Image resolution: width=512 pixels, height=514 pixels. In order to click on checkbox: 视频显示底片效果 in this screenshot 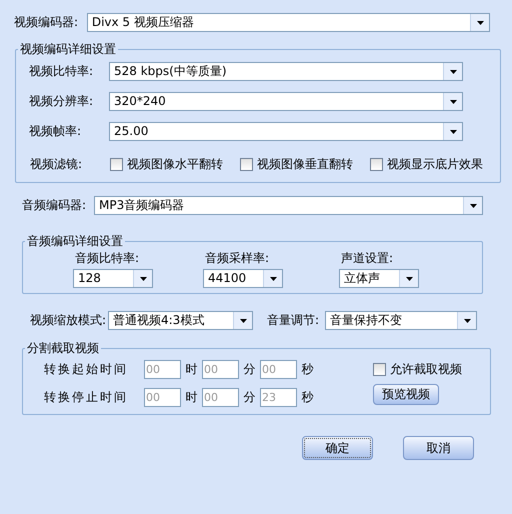, I will do `click(435, 164)`.